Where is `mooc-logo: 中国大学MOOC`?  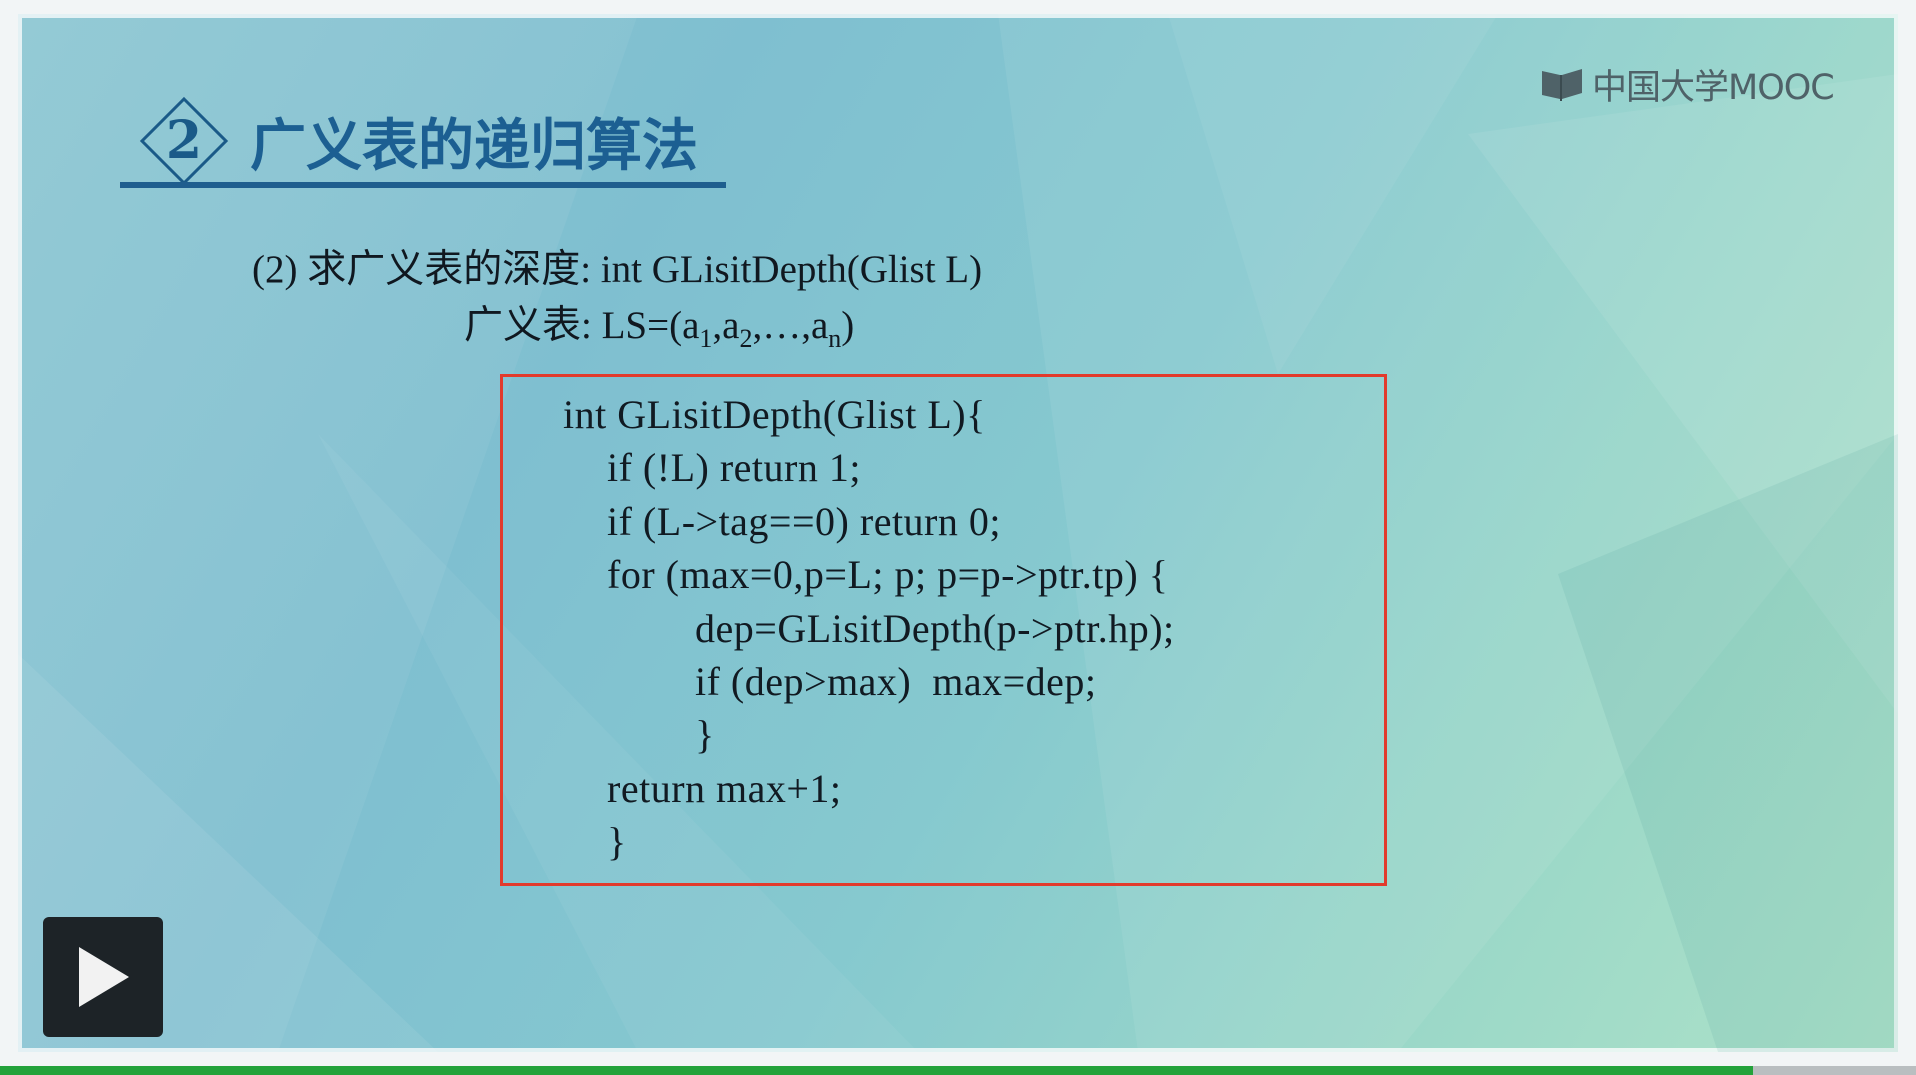
mooc-logo: 中国大学MOOC is located at coordinates (1687, 85).